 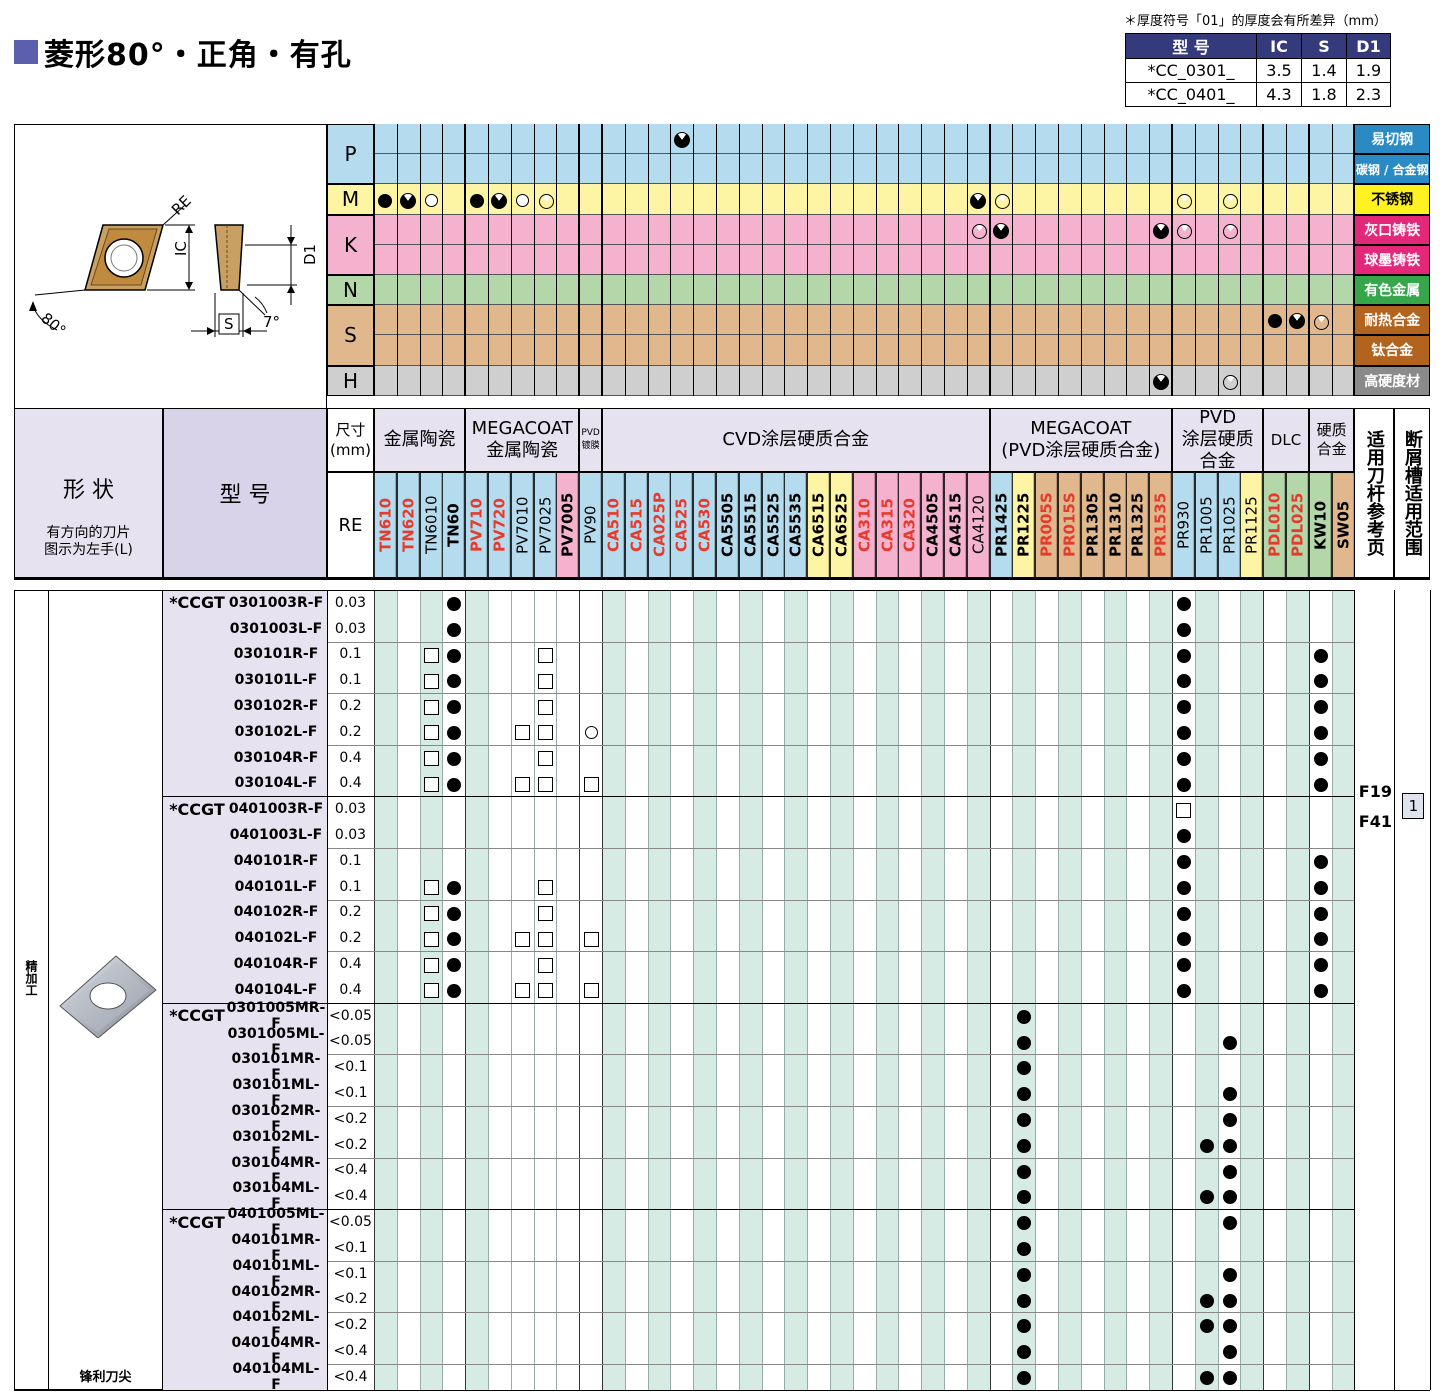 I want to click on model-code: 0301005ML-F, so click(x=276, y=1041).